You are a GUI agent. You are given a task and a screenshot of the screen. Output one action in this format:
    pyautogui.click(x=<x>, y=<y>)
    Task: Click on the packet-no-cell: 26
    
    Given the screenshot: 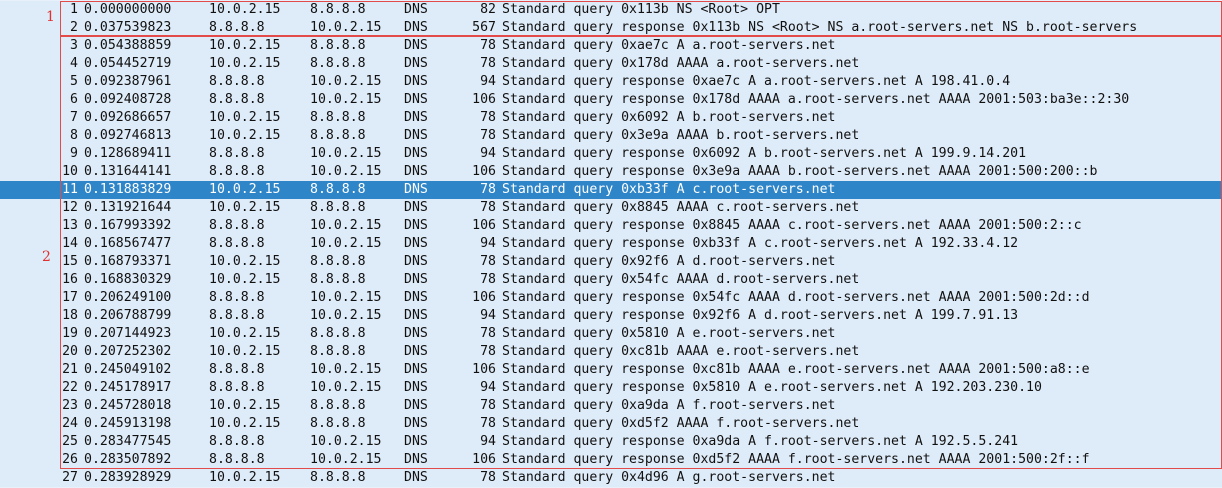 What is the action you would take?
    pyautogui.click(x=70, y=459)
    